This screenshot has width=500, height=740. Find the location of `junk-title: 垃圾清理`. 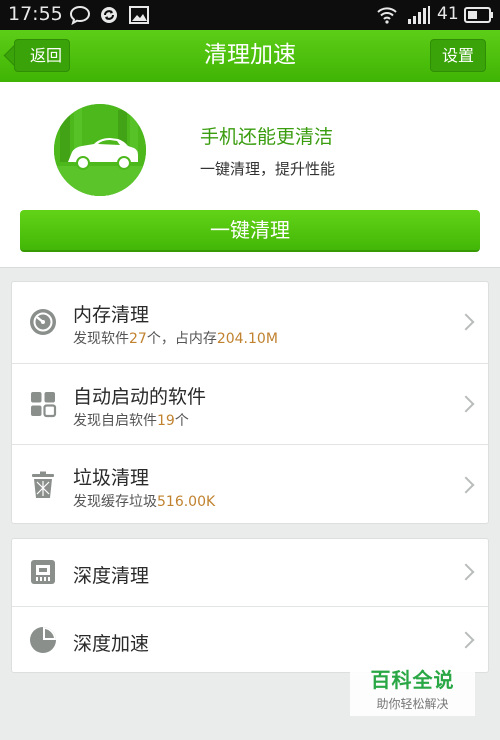

junk-title: 垃圾清理 is located at coordinates (111, 478).